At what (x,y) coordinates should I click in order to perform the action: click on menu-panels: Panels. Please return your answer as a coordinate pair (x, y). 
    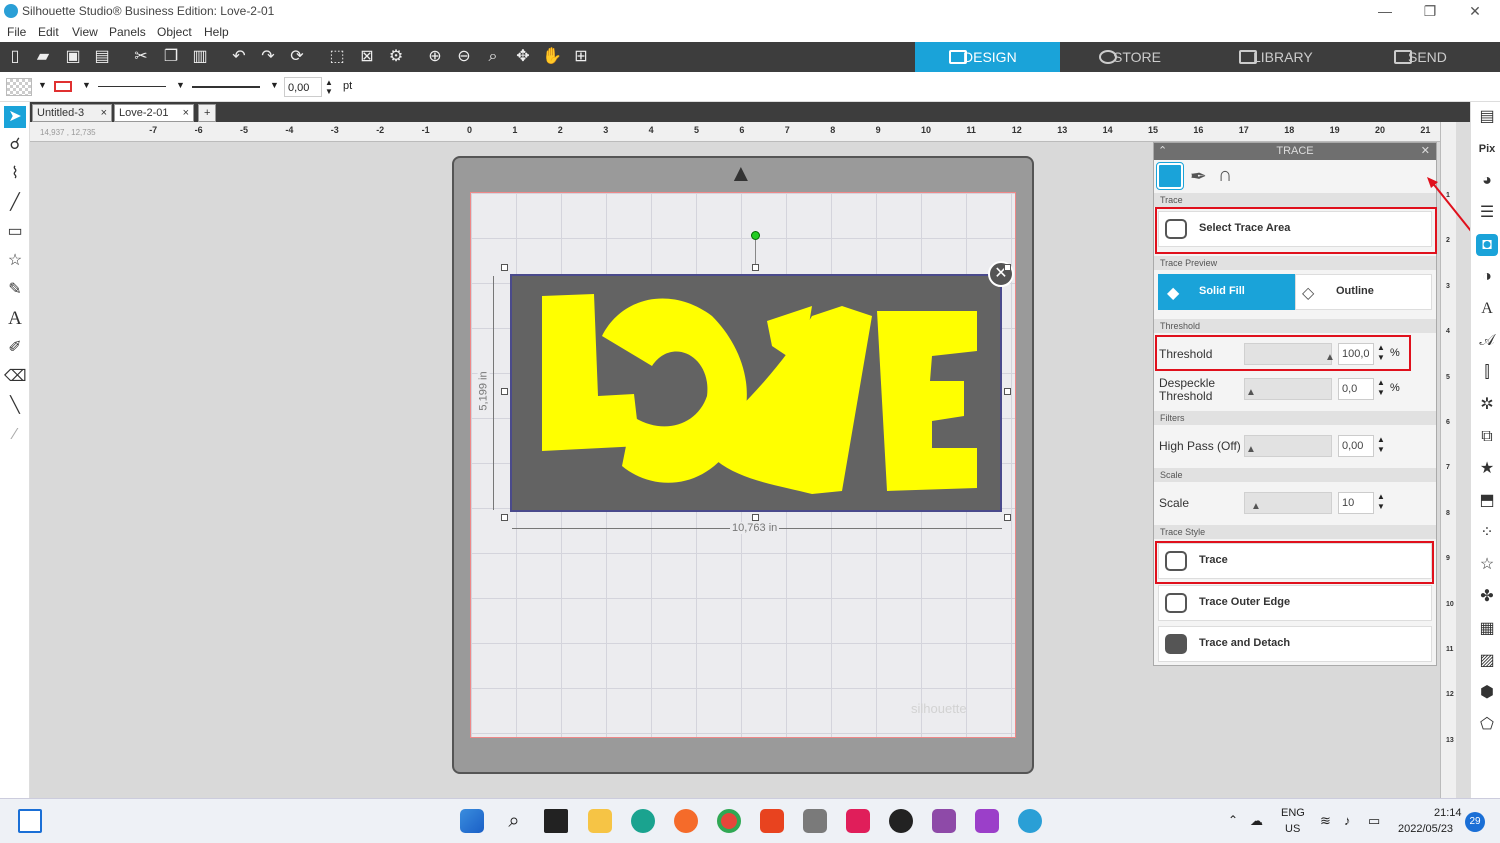
    Looking at the image, I should click on (127, 32).